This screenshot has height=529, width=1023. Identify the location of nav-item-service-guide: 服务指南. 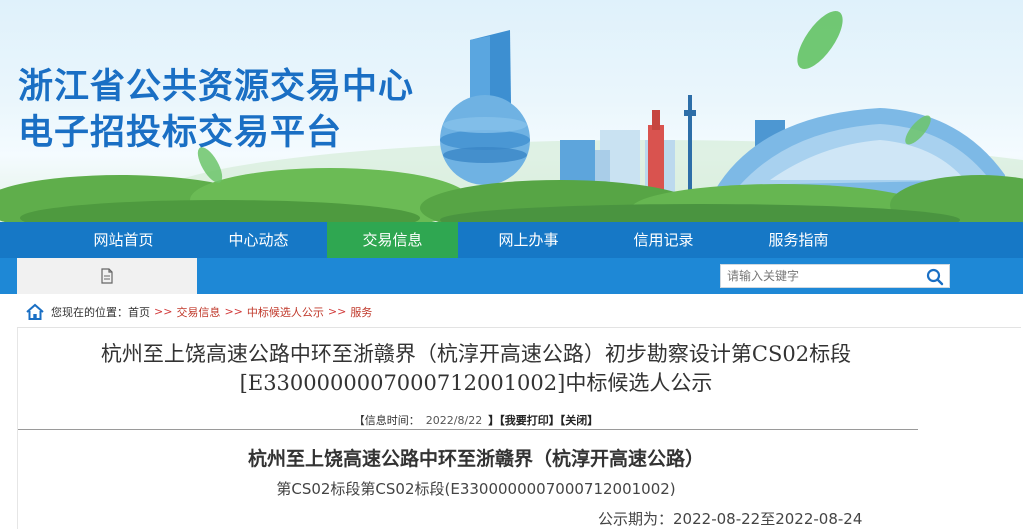
(798, 240).